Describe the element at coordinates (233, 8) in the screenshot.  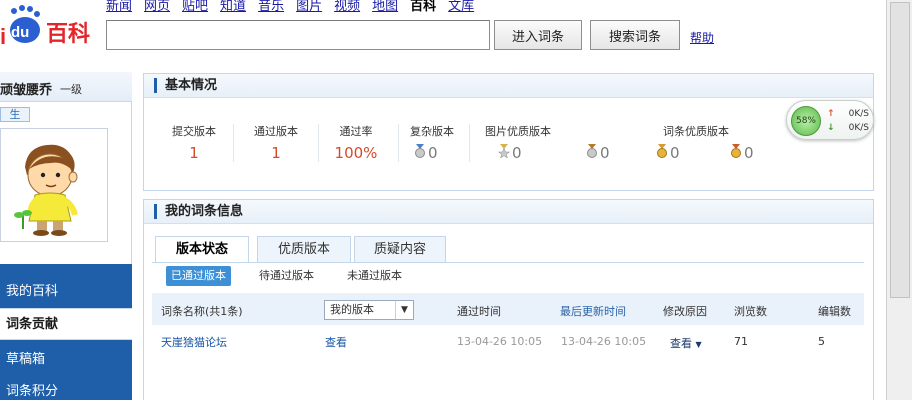
I see `nav-zhidao: 知道` at that location.